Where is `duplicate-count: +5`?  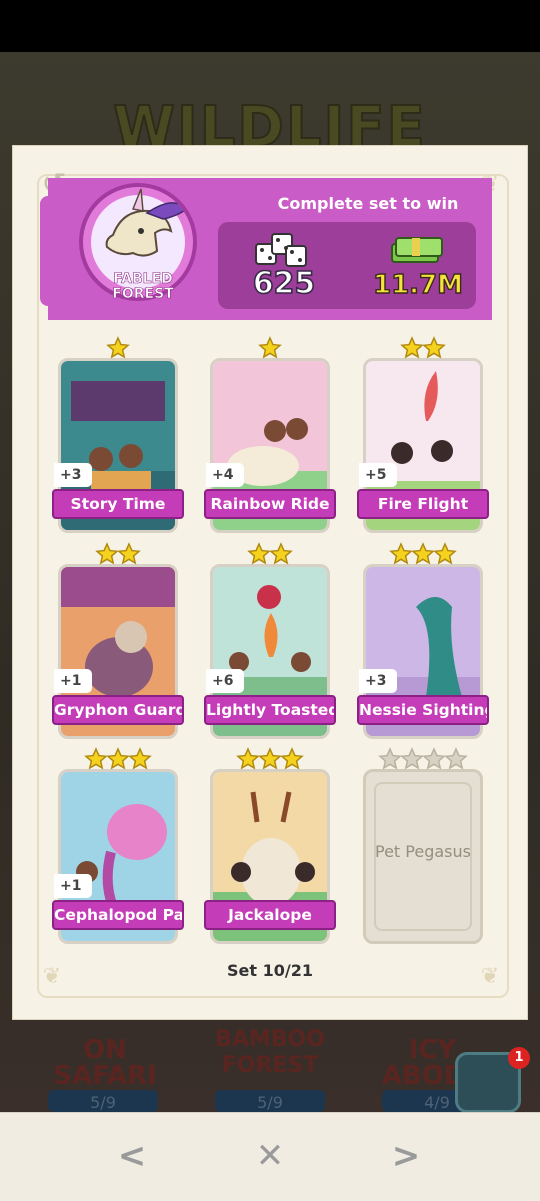
duplicate-count: +5 is located at coordinates (378, 475).